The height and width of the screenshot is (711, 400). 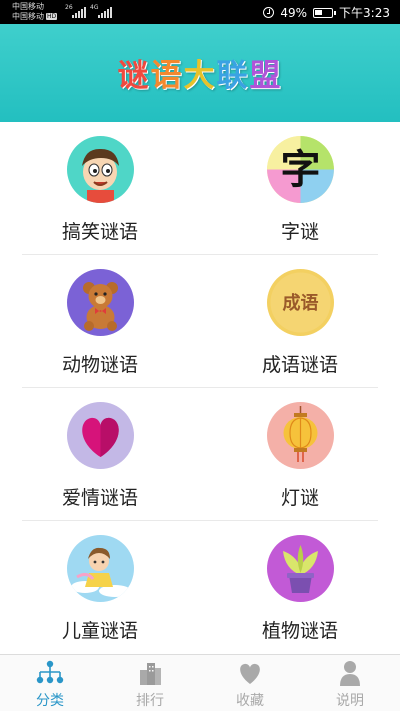 I want to click on tab-favorites: 收藏, so click(x=250, y=683).